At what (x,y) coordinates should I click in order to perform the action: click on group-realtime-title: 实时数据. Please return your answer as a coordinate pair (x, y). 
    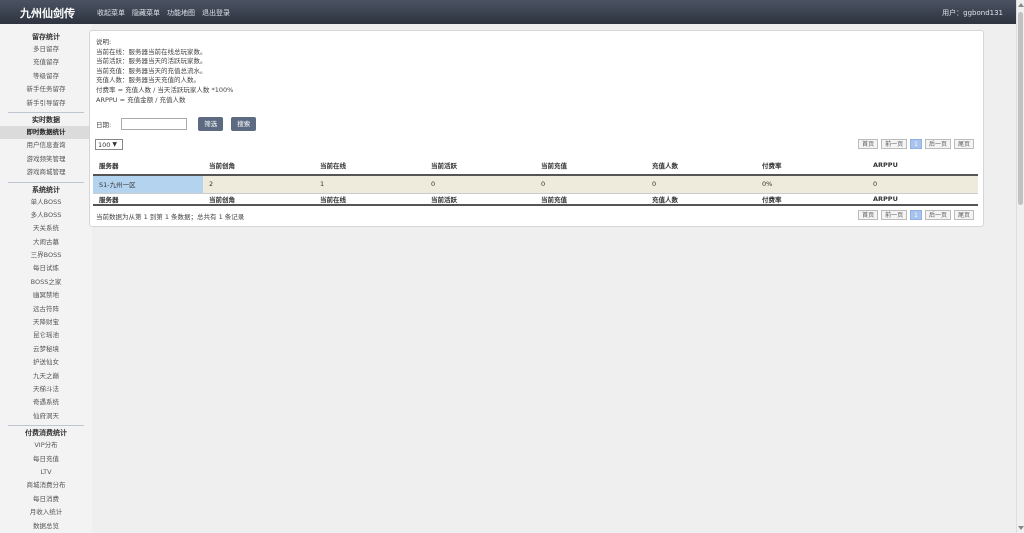
    Looking at the image, I should click on (46, 120).